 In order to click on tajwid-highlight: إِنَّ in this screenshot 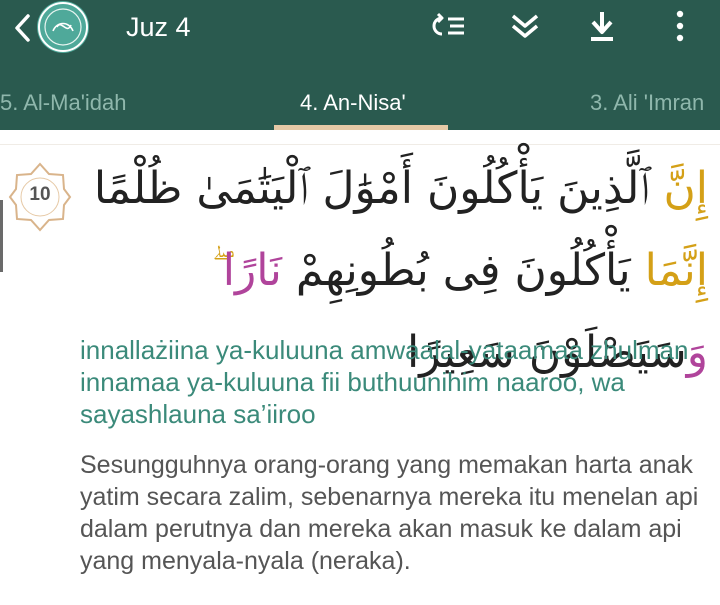, I will do `click(685, 188)`.